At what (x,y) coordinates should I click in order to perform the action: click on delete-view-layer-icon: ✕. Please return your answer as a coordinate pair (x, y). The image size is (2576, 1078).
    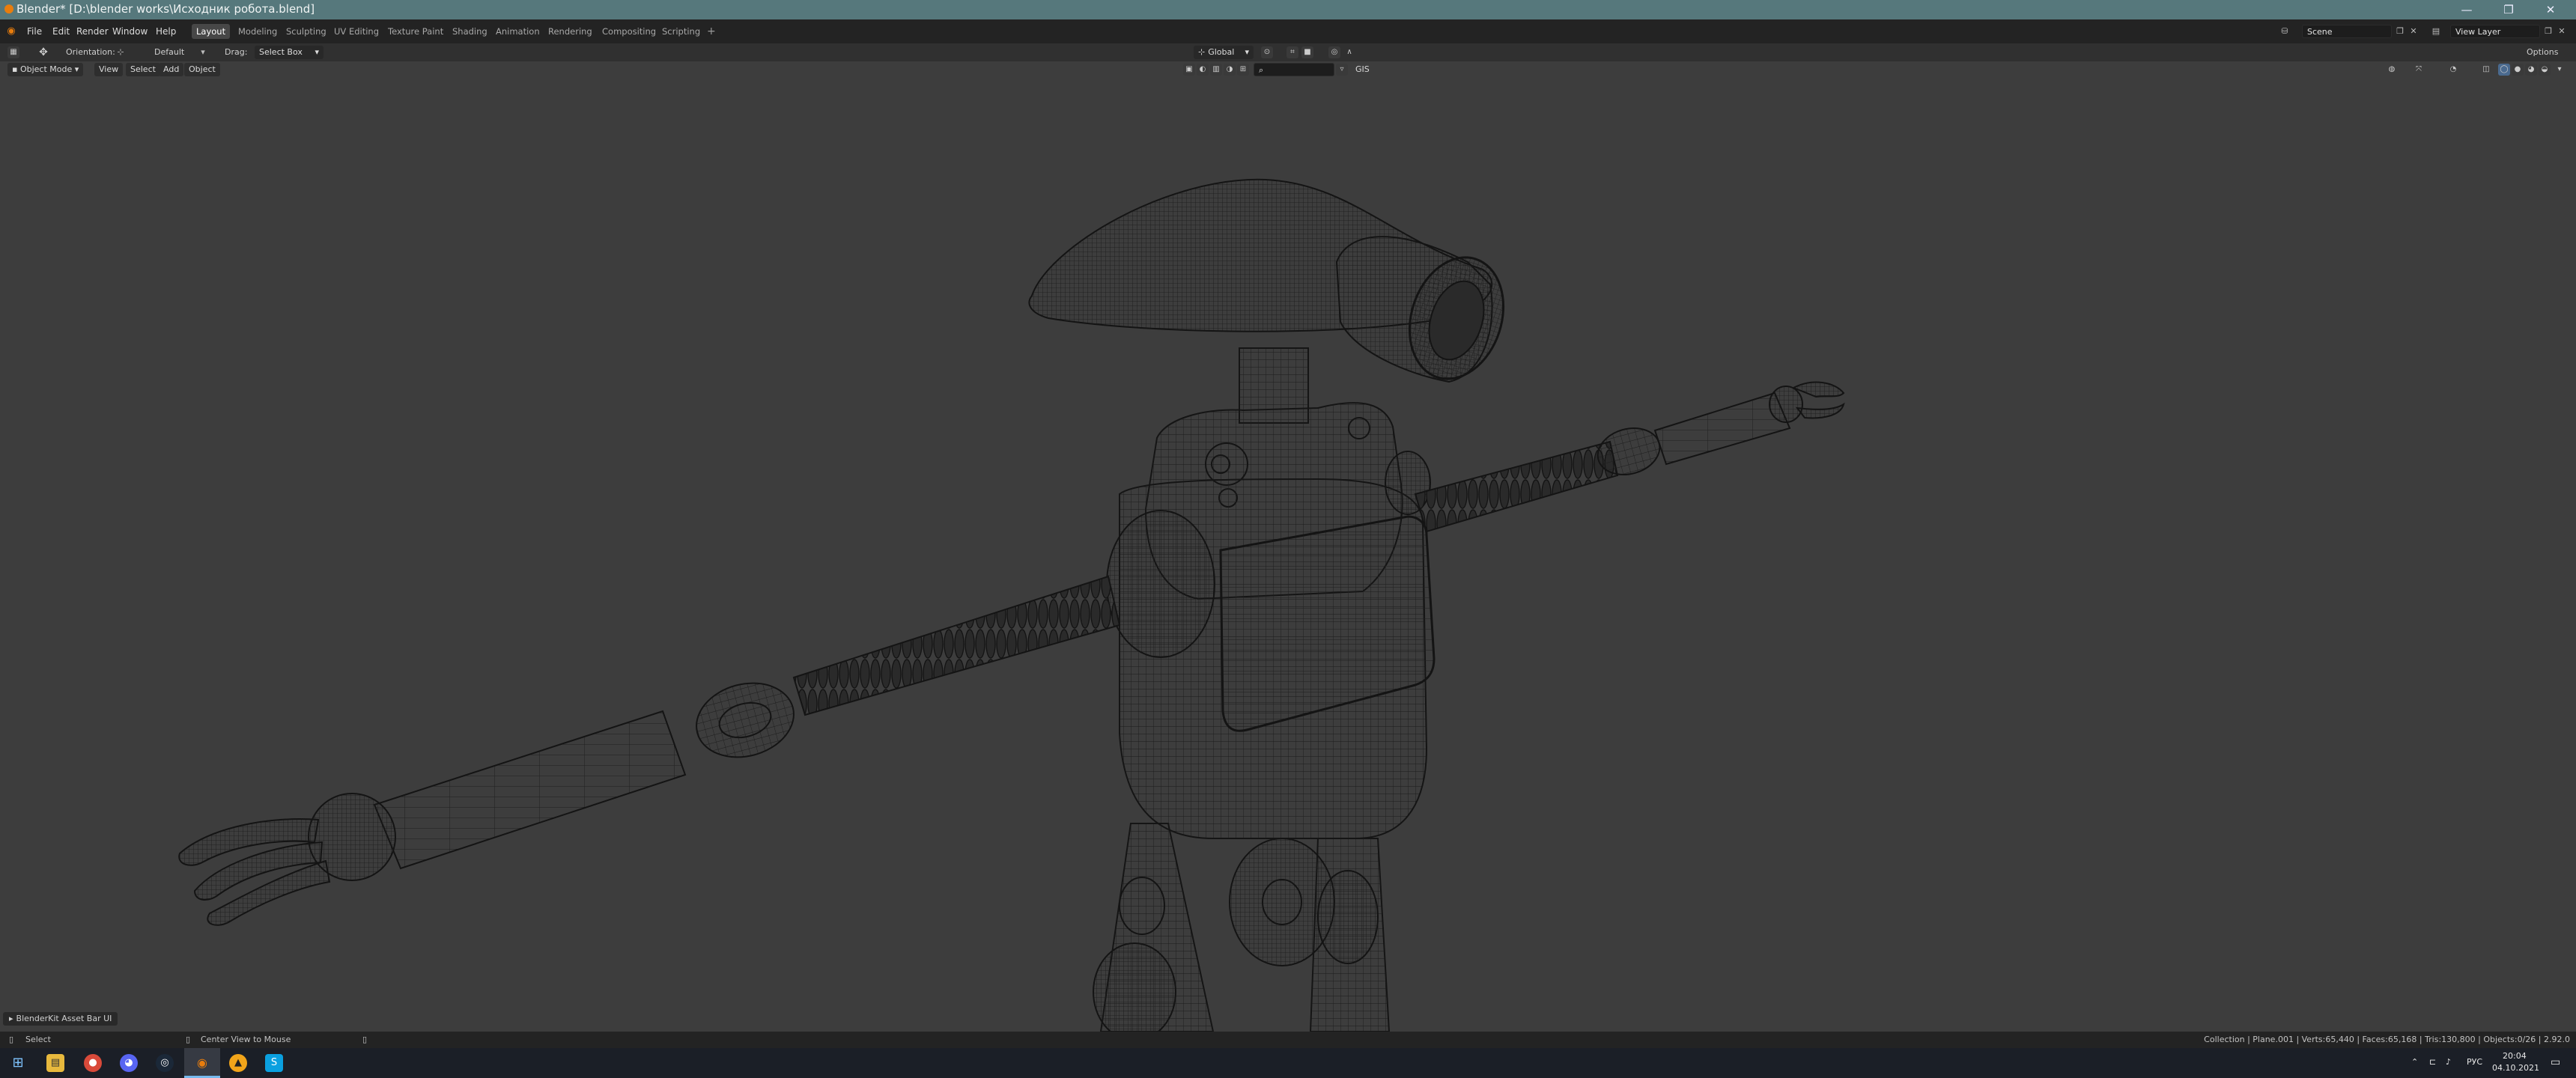
    Looking at the image, I should click on (2562, 31).